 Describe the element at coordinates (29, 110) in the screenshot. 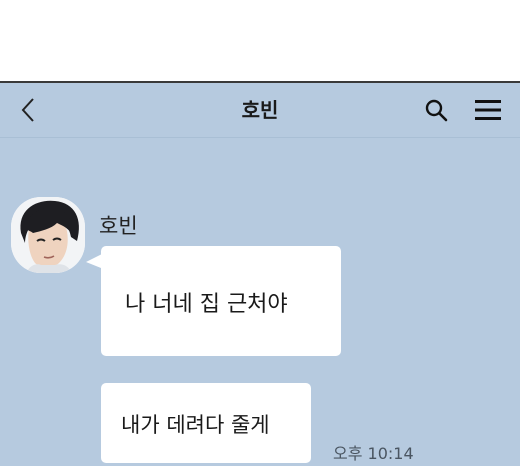

I see `chevron-left-icon` at that location.